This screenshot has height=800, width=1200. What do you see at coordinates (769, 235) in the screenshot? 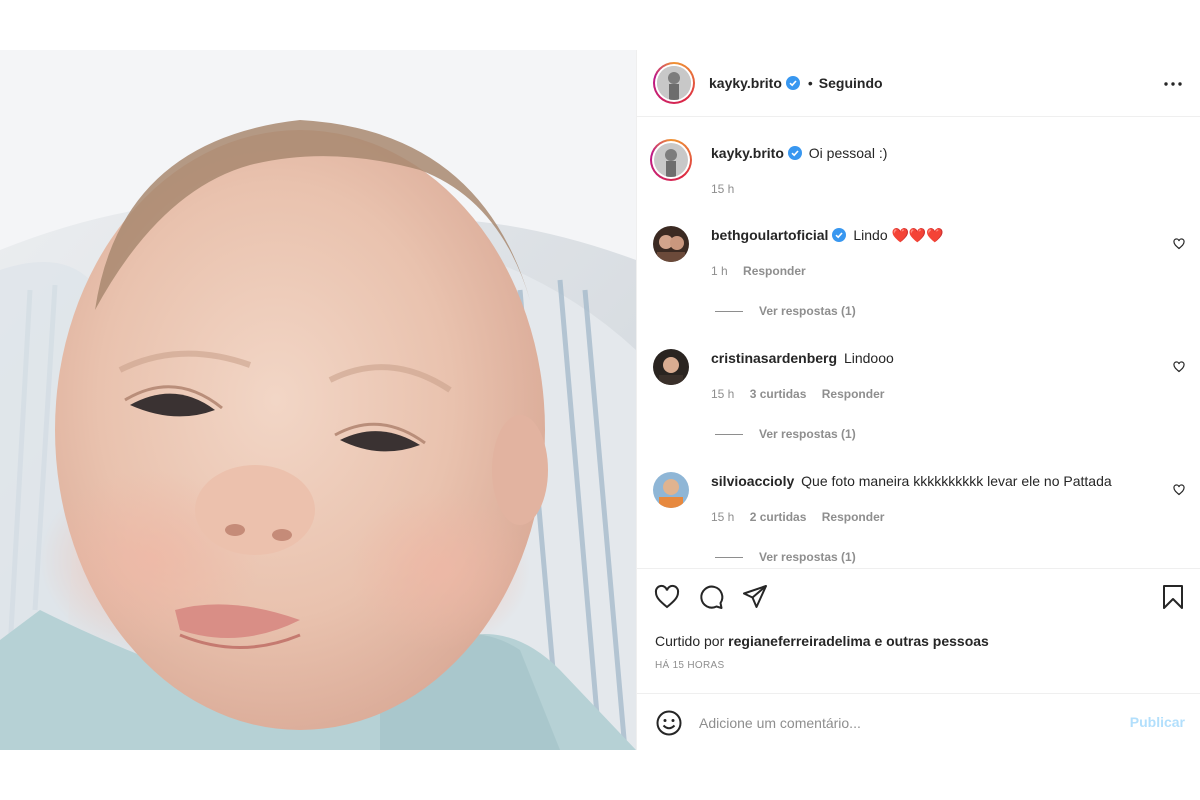
I see `commenter-username: bethgoulartoficial` at bounding box center [769, 235].